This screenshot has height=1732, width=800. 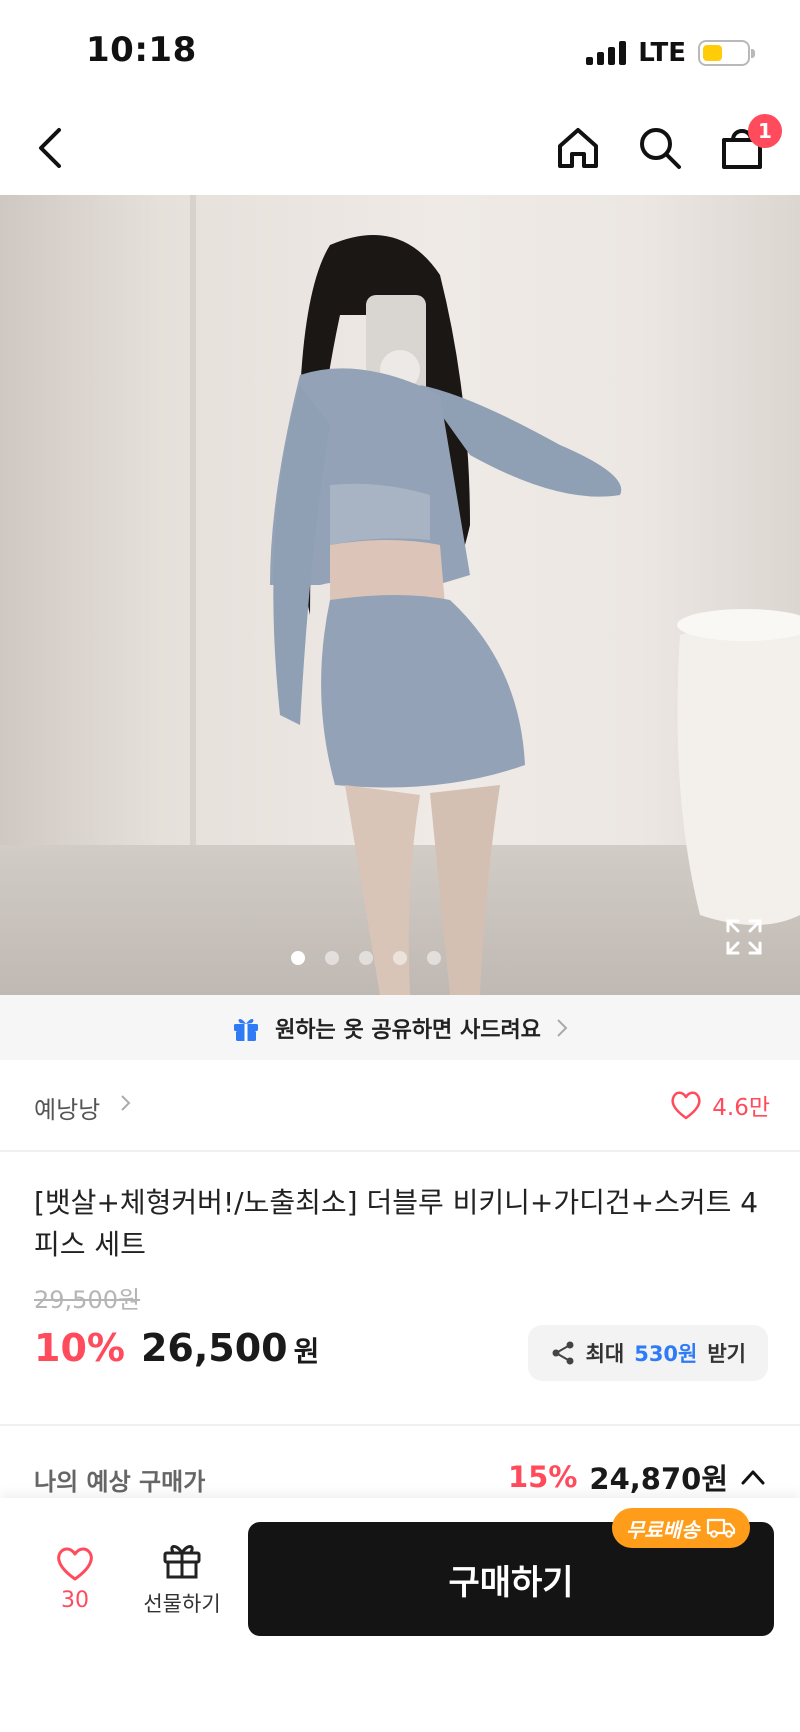 I want to click on expected-price-value: 15% 24,870원, so click(x=637, y=1477).